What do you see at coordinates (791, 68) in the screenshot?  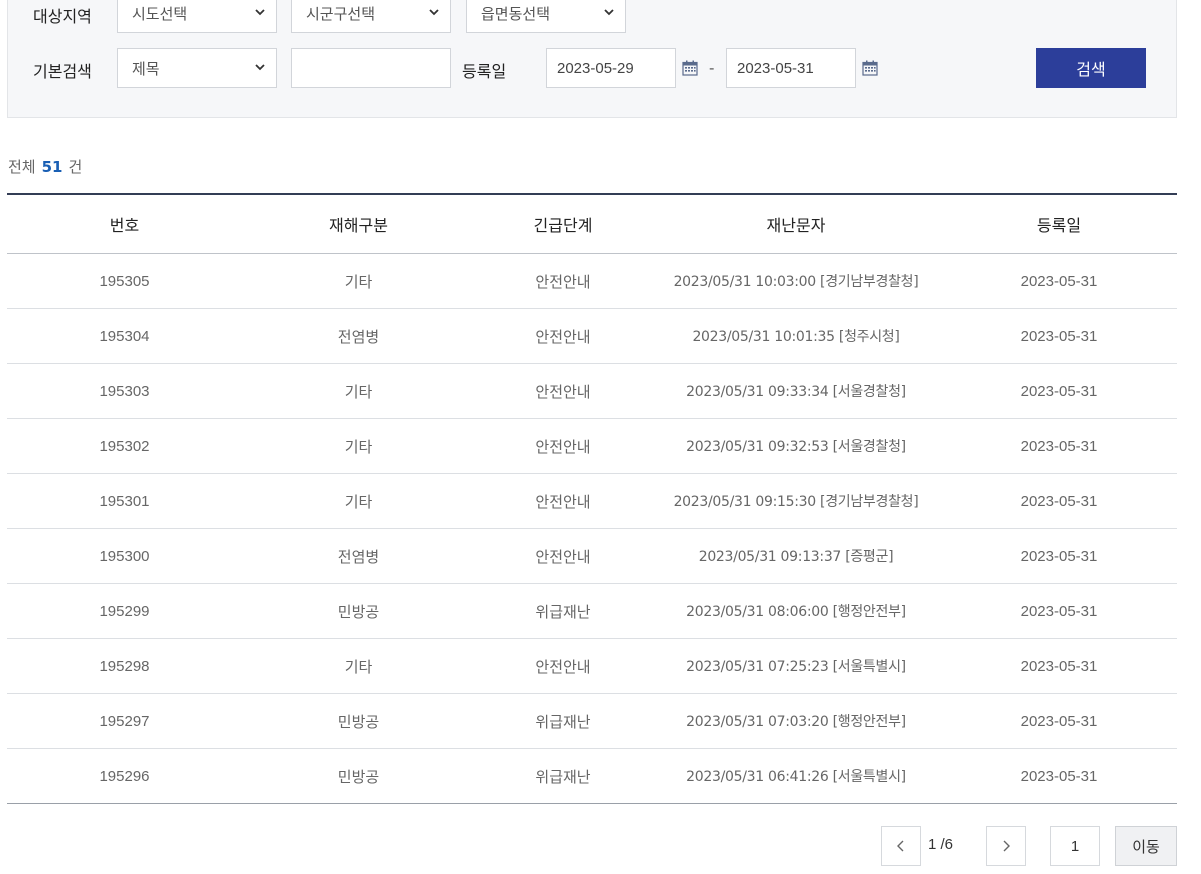 I see `date-to-input: 2023-05-31` at bounding box center [791, 68].